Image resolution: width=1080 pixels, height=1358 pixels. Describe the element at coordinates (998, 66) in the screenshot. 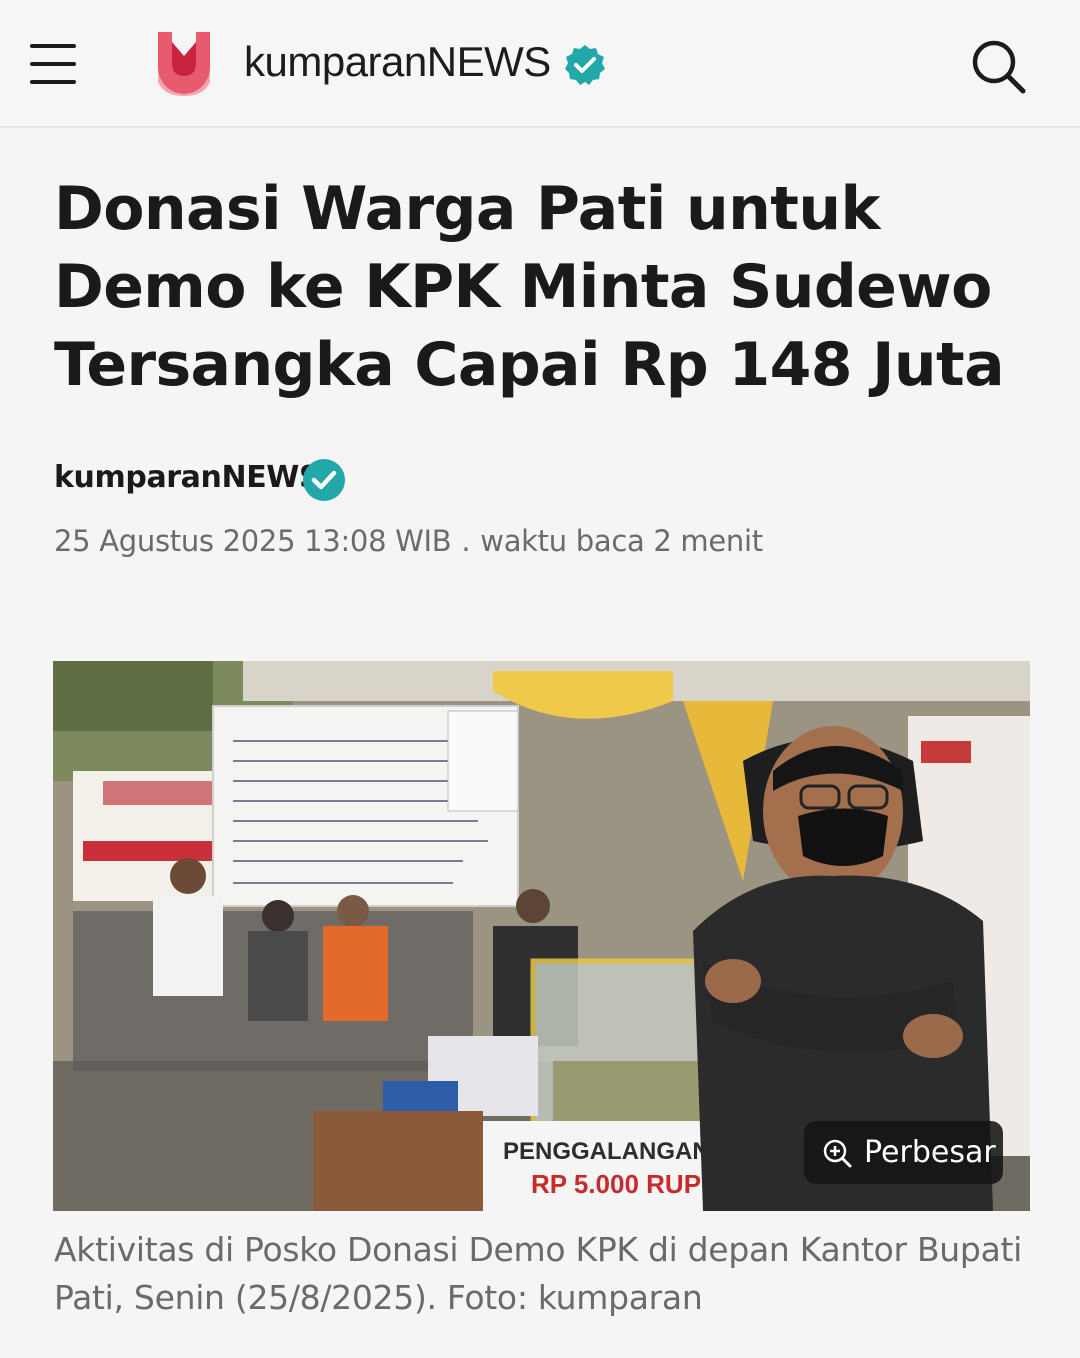

I see `search-icon` at that location.